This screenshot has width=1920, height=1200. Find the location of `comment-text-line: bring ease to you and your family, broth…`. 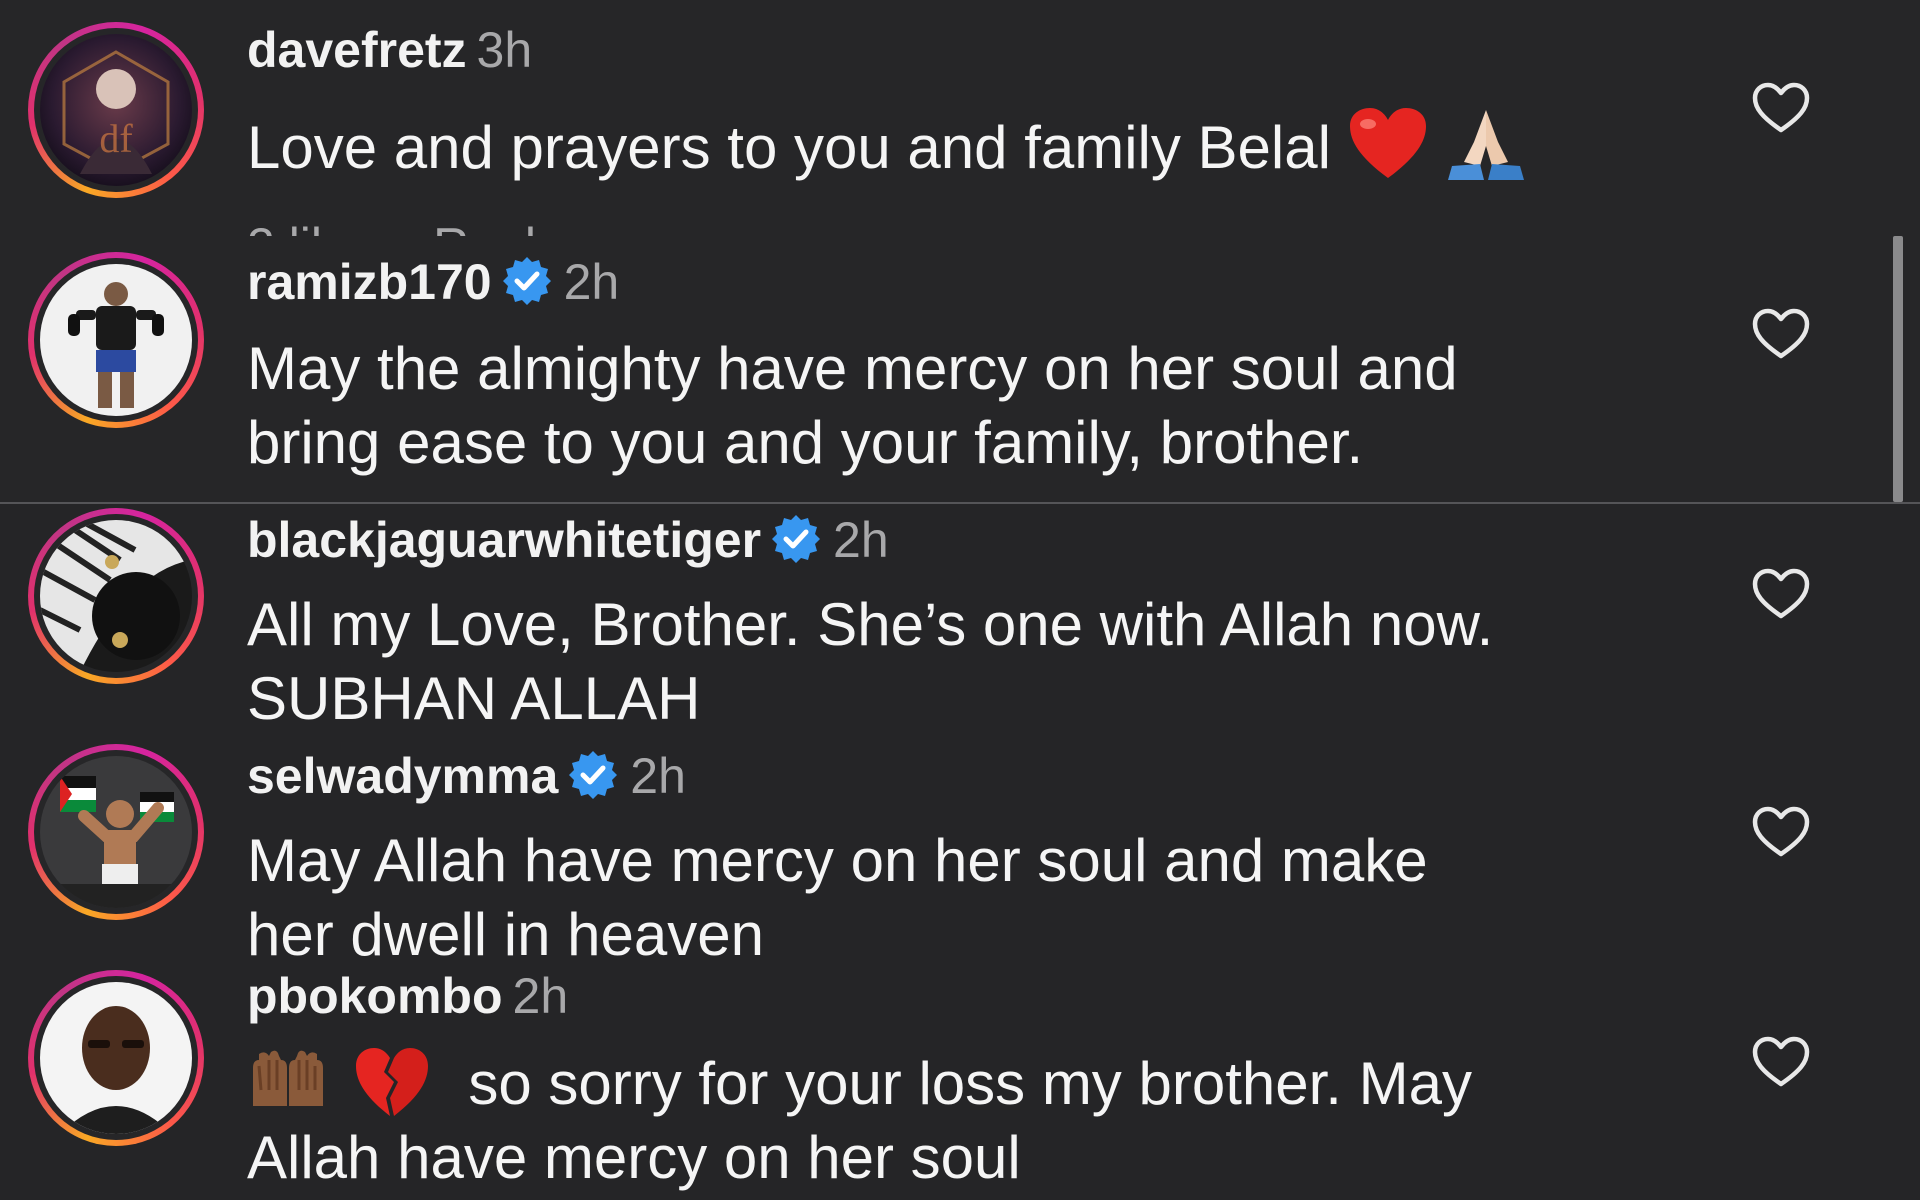

comment-text-line: bring ease to you and your family, broth… is located at coordinates (805, 442).